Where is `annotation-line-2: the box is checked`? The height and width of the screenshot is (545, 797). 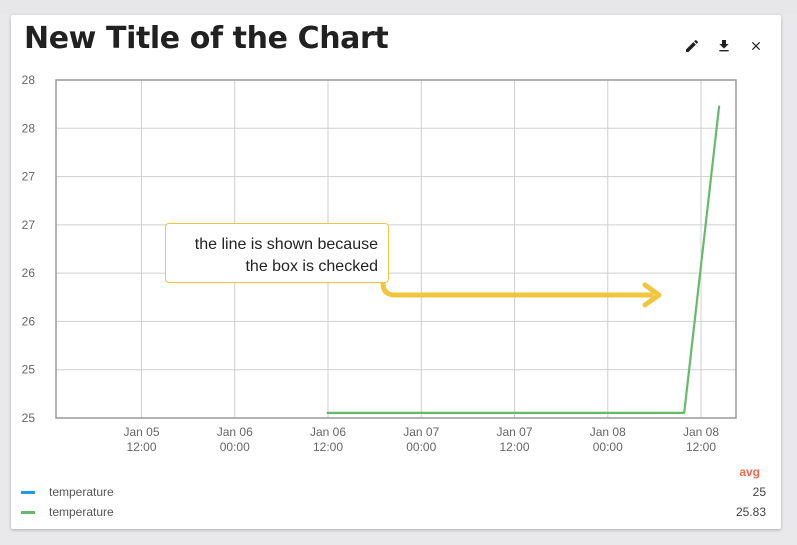 annotation-line-2: the box is checked is located at coordinates (311, 266).